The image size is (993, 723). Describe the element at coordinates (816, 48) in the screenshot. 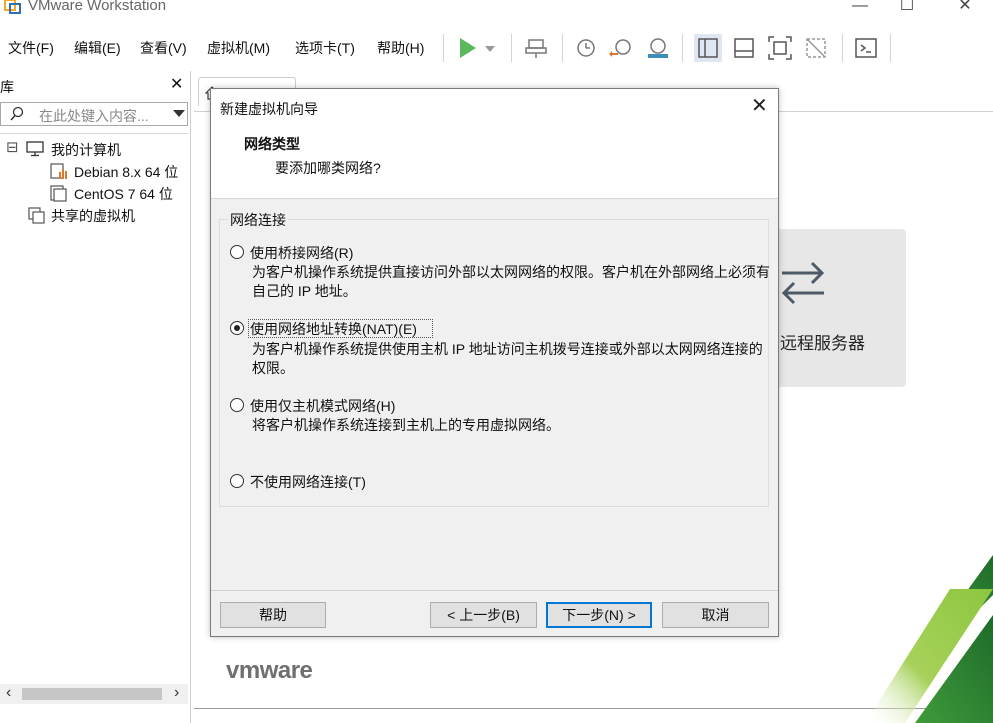

I see `unity-icon` at that location.